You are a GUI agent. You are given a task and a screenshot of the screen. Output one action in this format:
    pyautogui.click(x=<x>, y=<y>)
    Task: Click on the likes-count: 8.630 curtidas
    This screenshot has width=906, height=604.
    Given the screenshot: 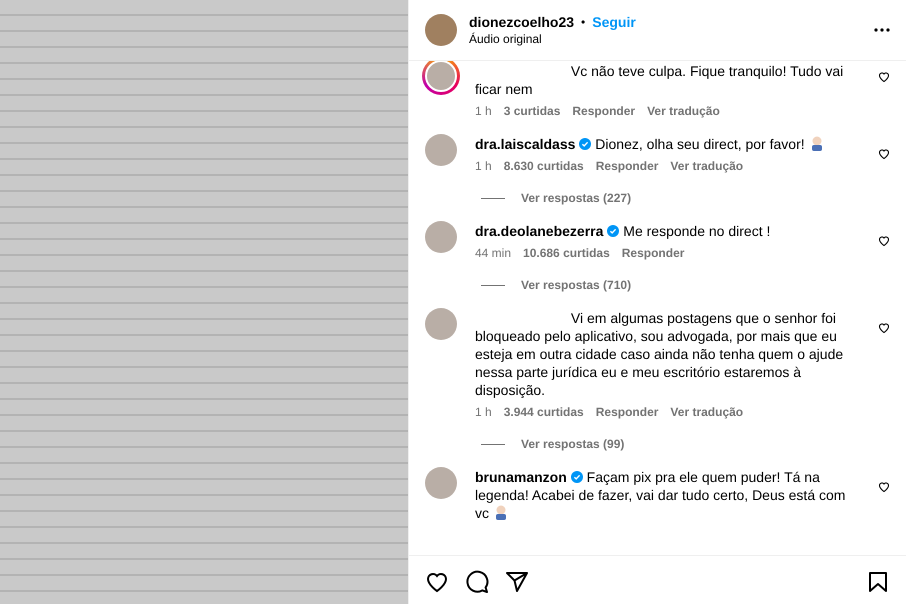 What is the action you would take?
    pyautogui.click(x=544, y=166)
    